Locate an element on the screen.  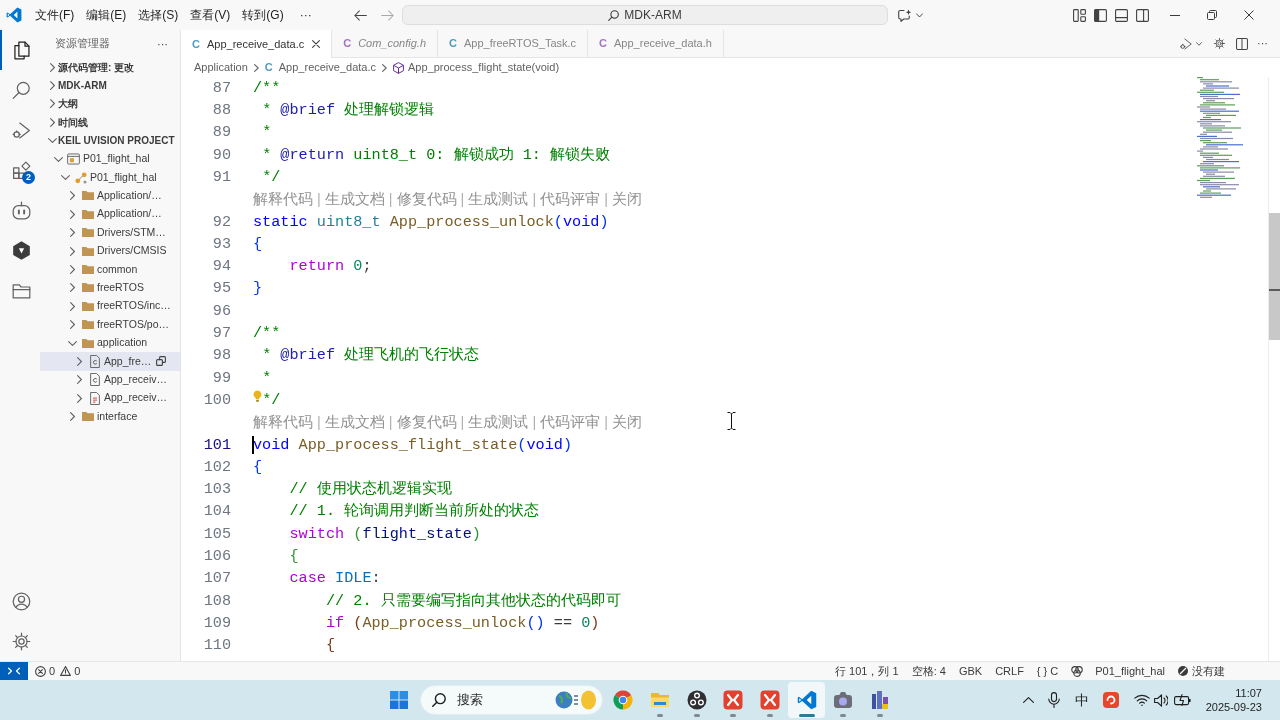
back-arrow-icon is located at coordinates (360, 15).